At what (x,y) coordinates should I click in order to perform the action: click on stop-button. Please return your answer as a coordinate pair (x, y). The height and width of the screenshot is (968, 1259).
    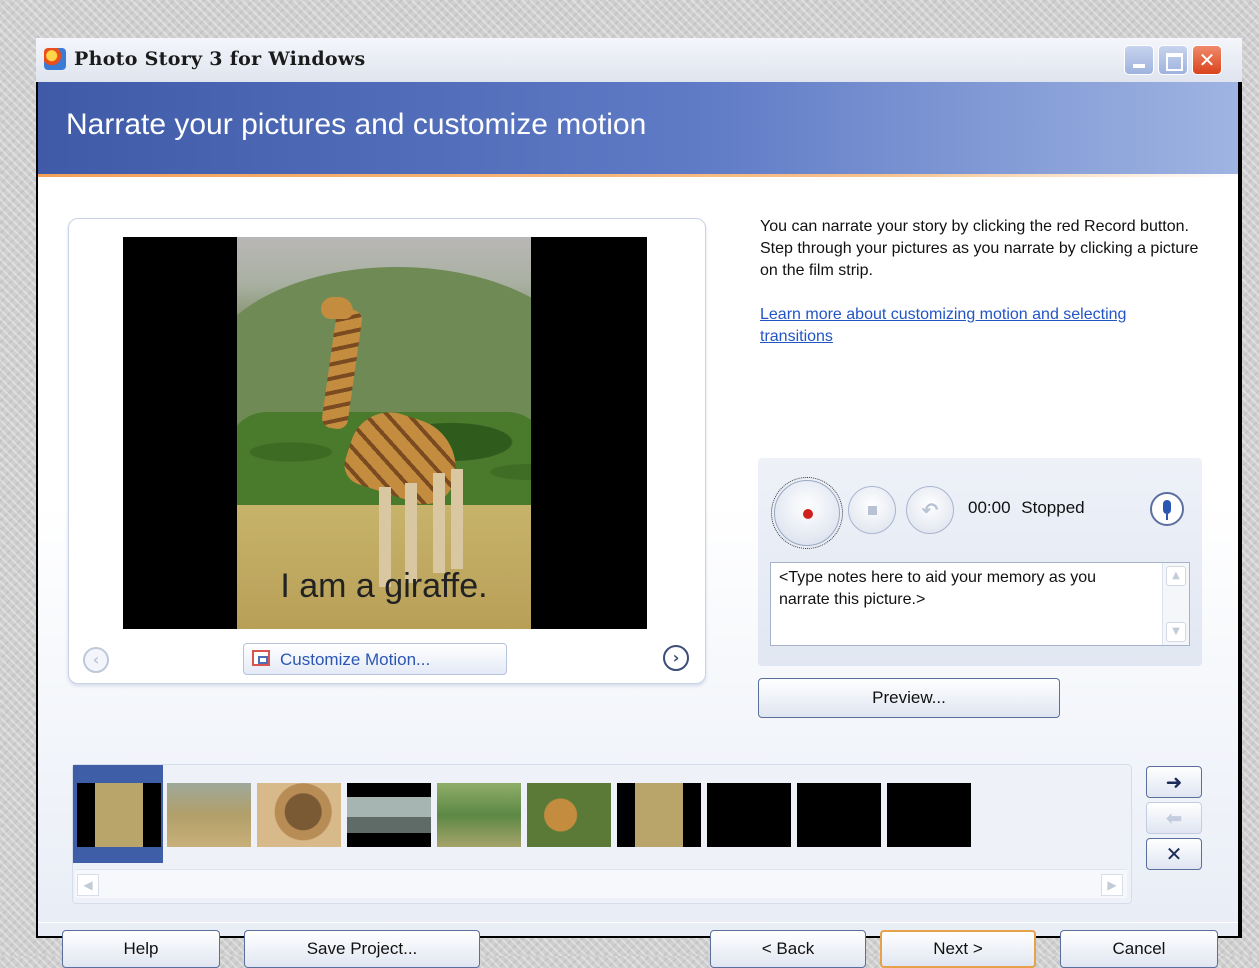
    Looking at the image, I should click on (872, 510).